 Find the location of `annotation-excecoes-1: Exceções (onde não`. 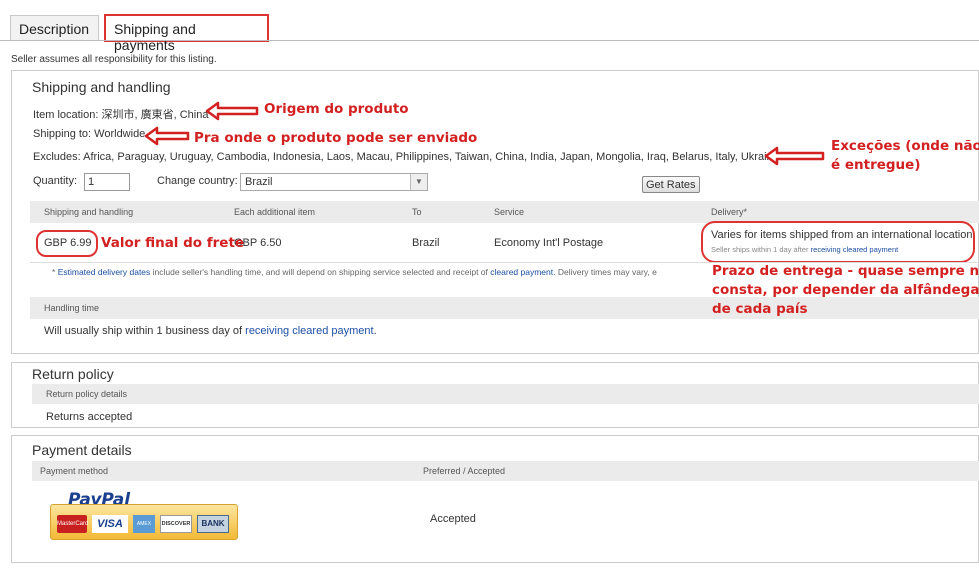

annotation-excecoes-1: Exceções (onde não is located at coordinates (905, 146).